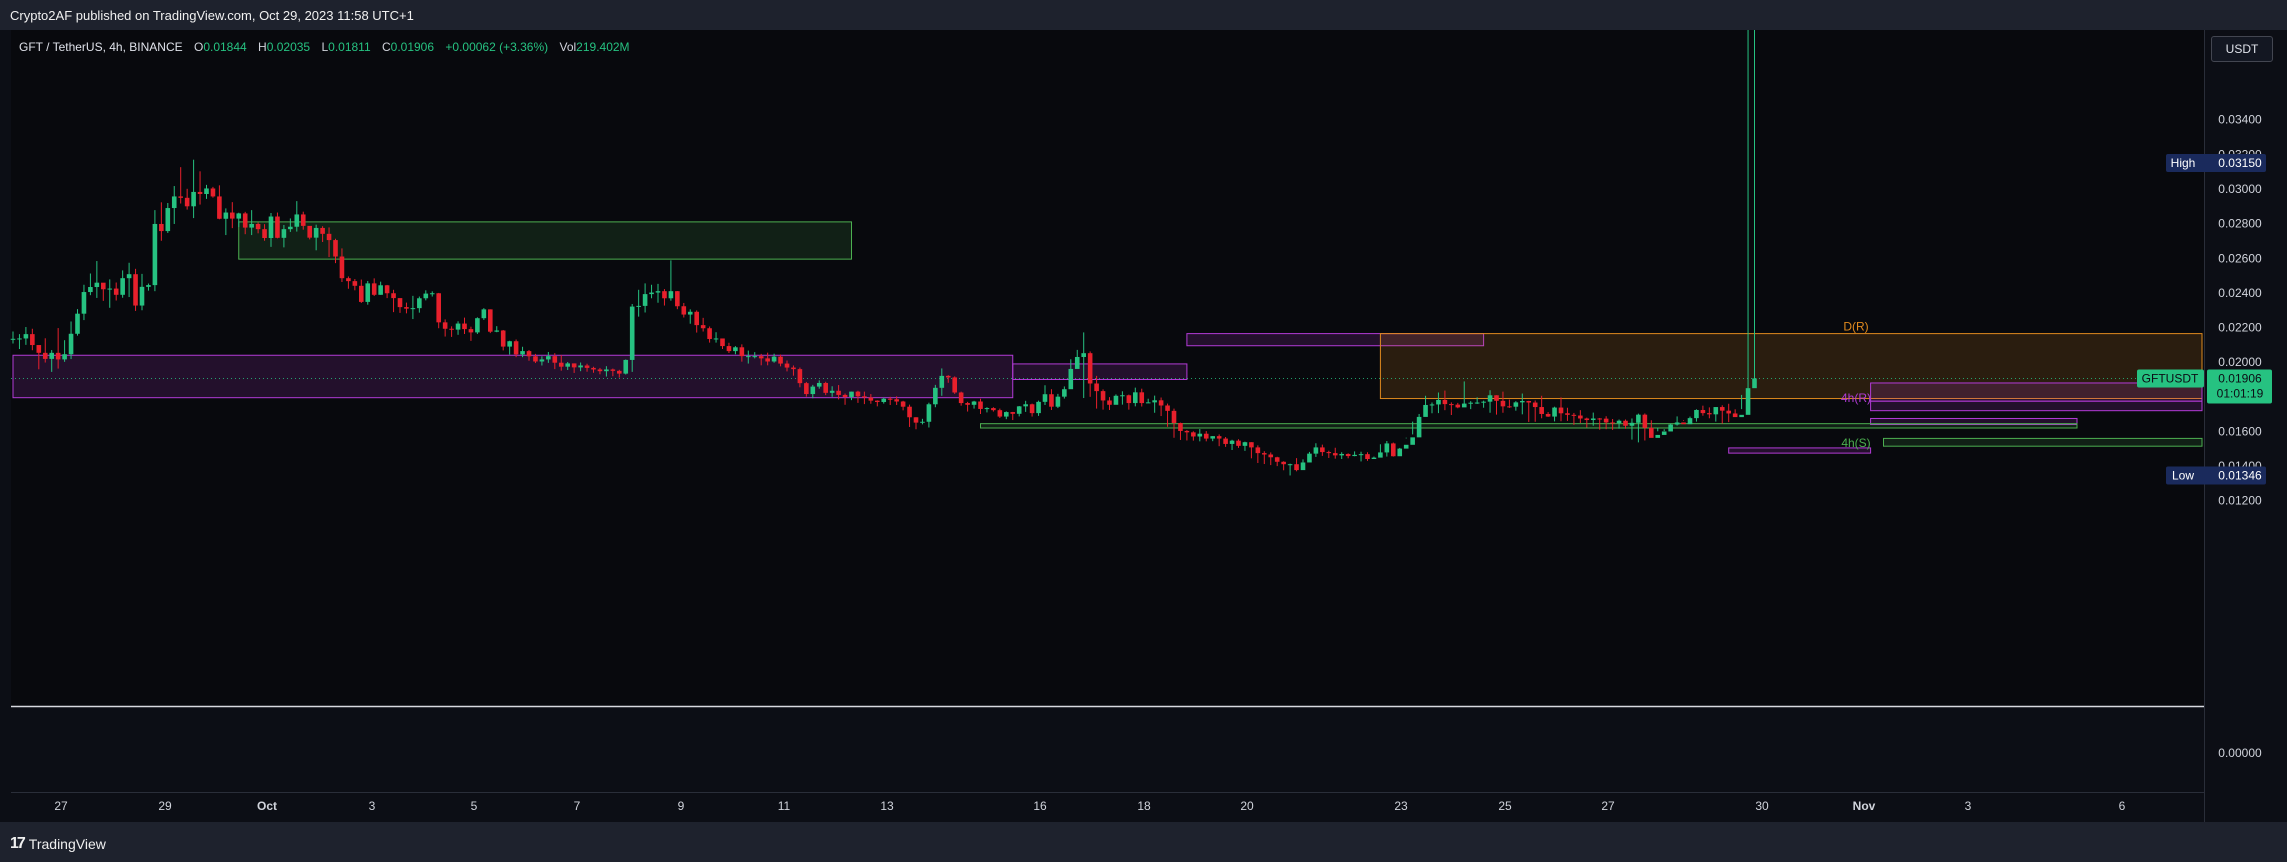  I want to click on annotation-label-1: 4h(R), so click(1856, 398).